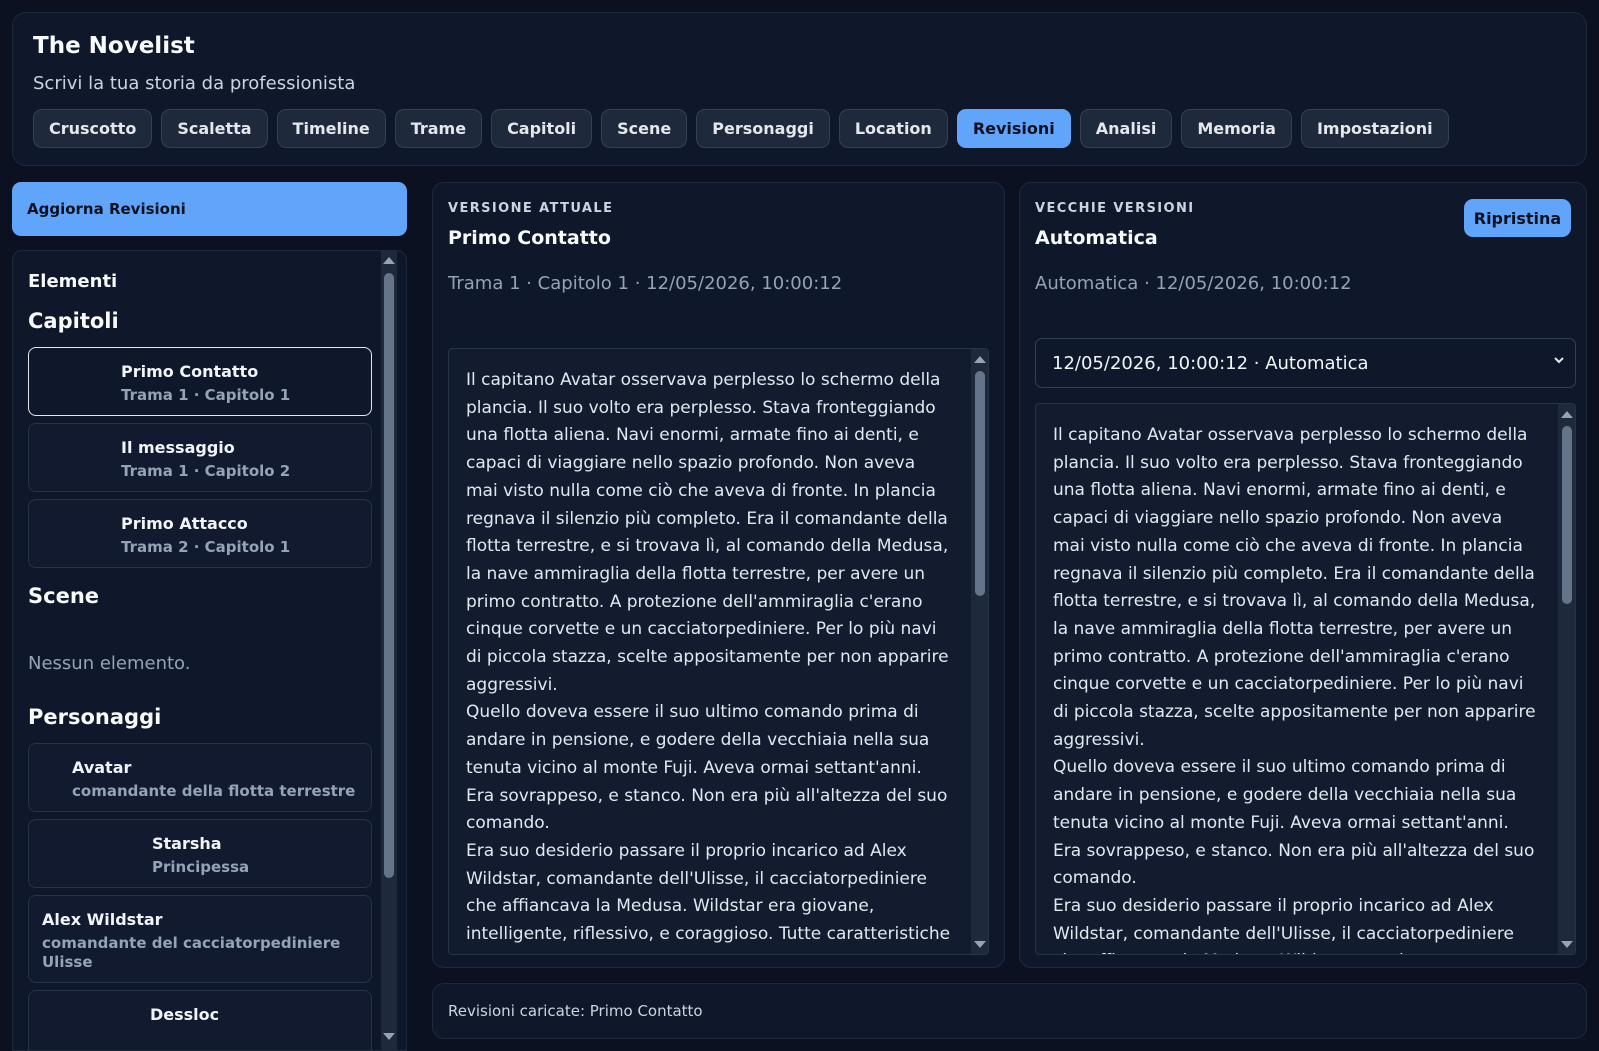  What do you see at coordinates (102, 767) in the screenshot?
I see `character-name: Avatar` at bounding box center [102, 767].